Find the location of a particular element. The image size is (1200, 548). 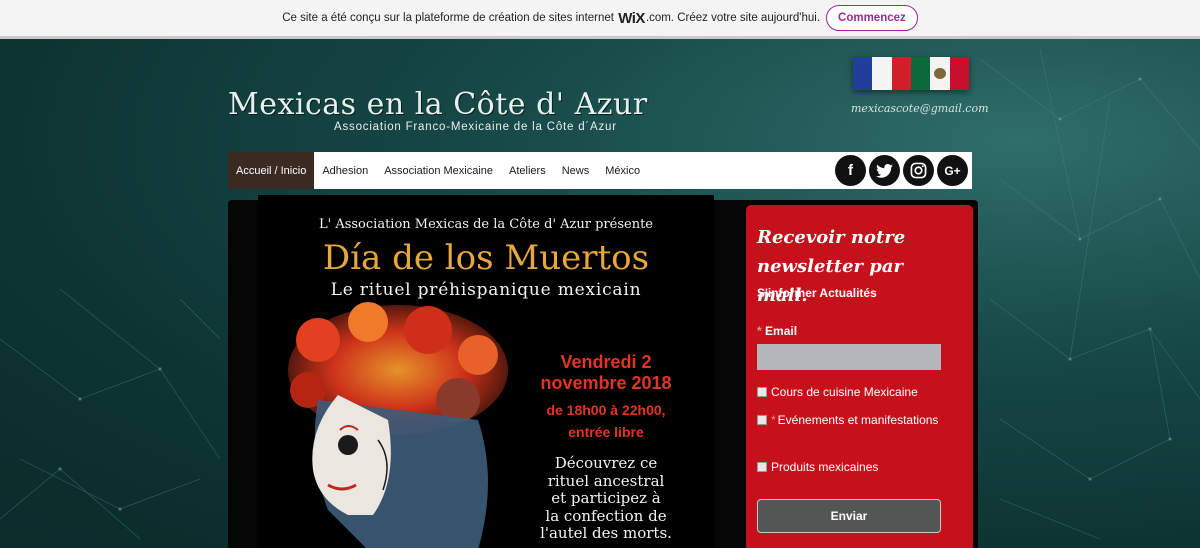

checkbox-evenements is located at coordinates (762, 420).